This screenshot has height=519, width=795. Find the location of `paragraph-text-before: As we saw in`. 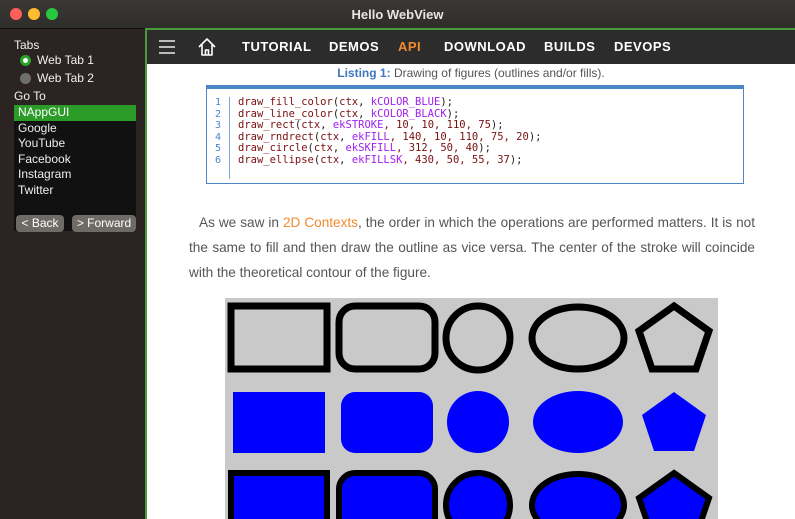

paragraph-text-before: As we saw in is located at coordinates (241, 222).